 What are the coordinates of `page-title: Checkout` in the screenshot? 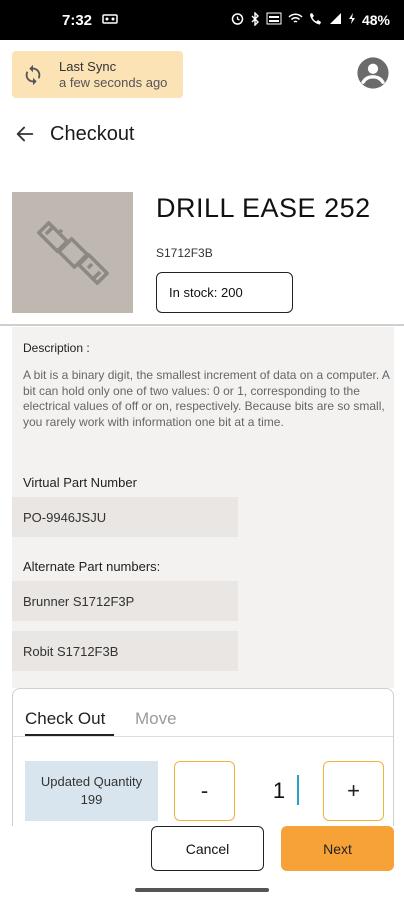 It's located at (92, 133).